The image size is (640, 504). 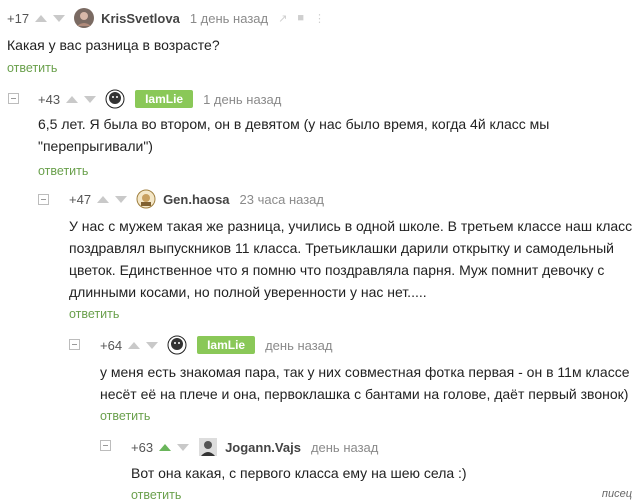 What do you see at coordinates (263, 447) in the screenshot?
I see `author-name: Jogann.Vajs` at bounding box center [263, 447].